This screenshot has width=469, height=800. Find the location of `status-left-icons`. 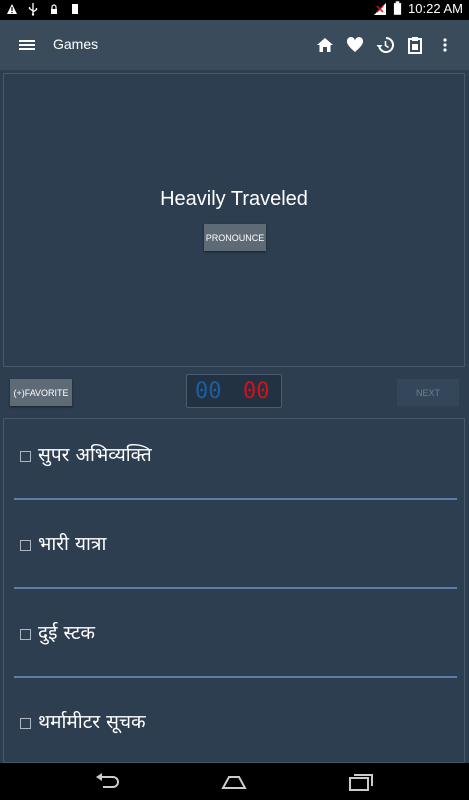

status-left-icons is located at coordinates (43, 9).